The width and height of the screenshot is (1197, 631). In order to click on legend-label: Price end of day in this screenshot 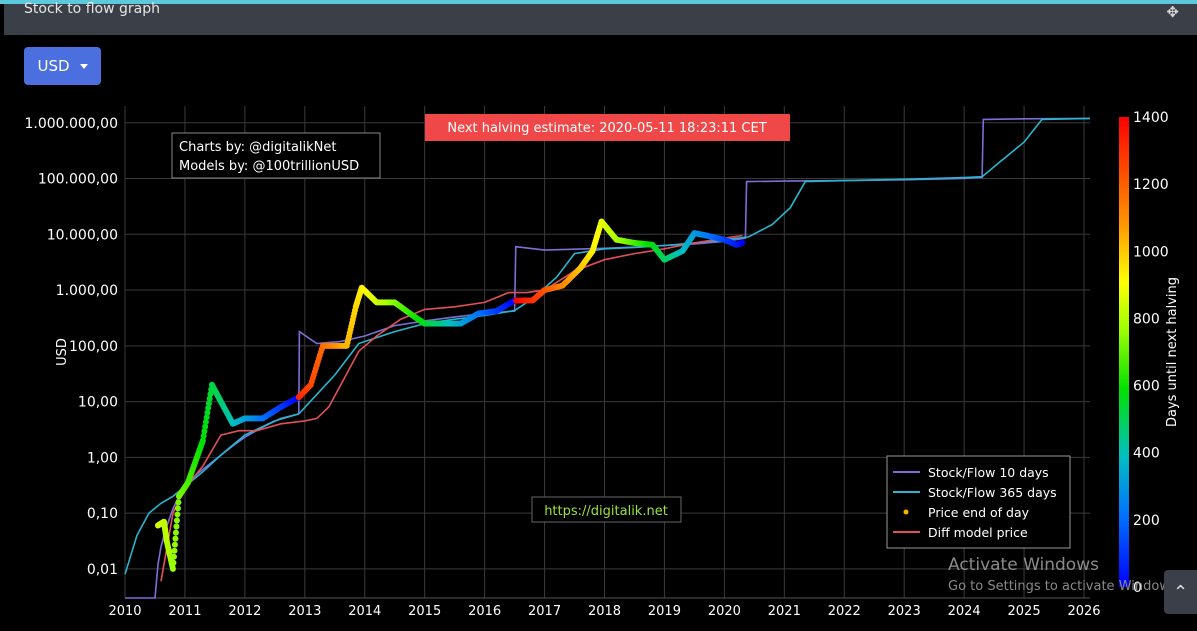, I will do `click(979, 512)`.